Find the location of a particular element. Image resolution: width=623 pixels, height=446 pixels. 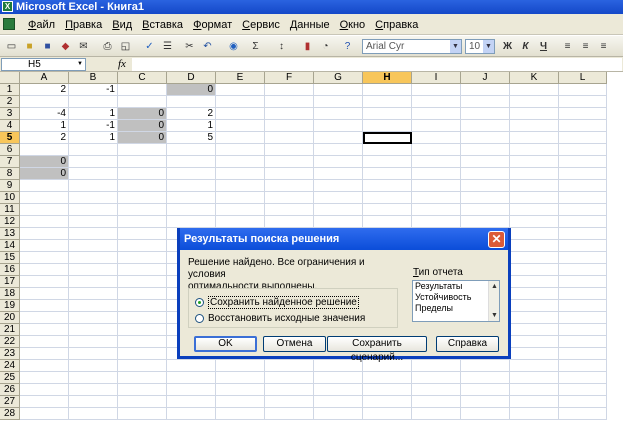

autosum-icon: Σ is located at coordinates (255, 46).